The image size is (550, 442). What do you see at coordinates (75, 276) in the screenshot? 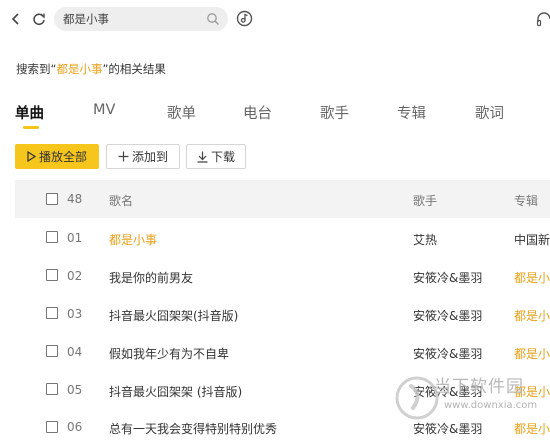
I see `row-number: 02` at bounding box center [75, 276].